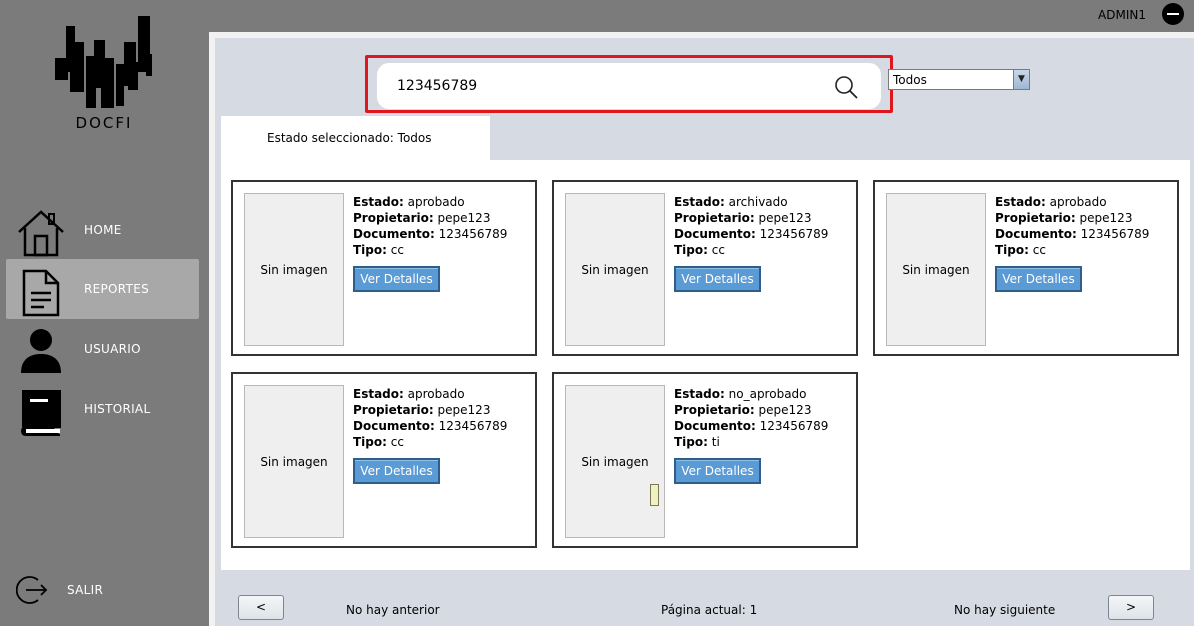 The width and height of the screenshot is (1194, 626). I want to click on sidebar-item-usuario: USUARIO, so click(102, 349).